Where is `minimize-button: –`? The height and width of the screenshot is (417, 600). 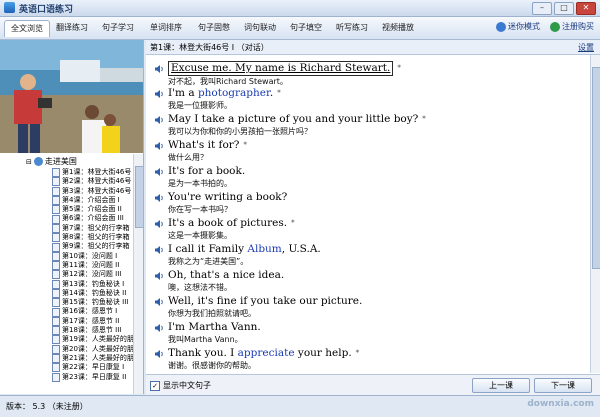 minimize-button: – is located at coordinates (542, 8).